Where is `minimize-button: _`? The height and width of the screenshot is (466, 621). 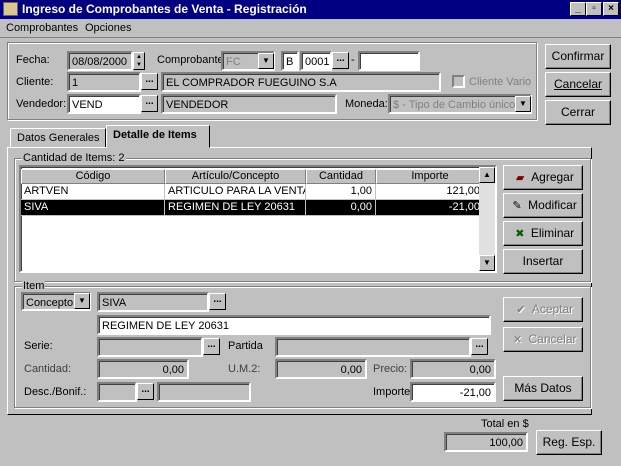
minimize-button: _ is located at coordinates (578, 9).